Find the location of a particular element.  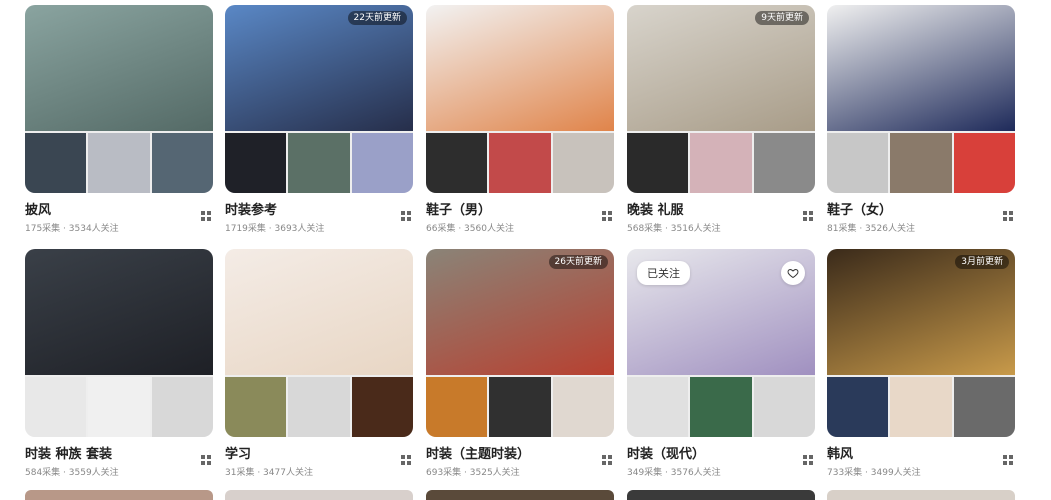

board-card: 学习 31采集 · 3477人关注 is located at coordinates (319, 364).